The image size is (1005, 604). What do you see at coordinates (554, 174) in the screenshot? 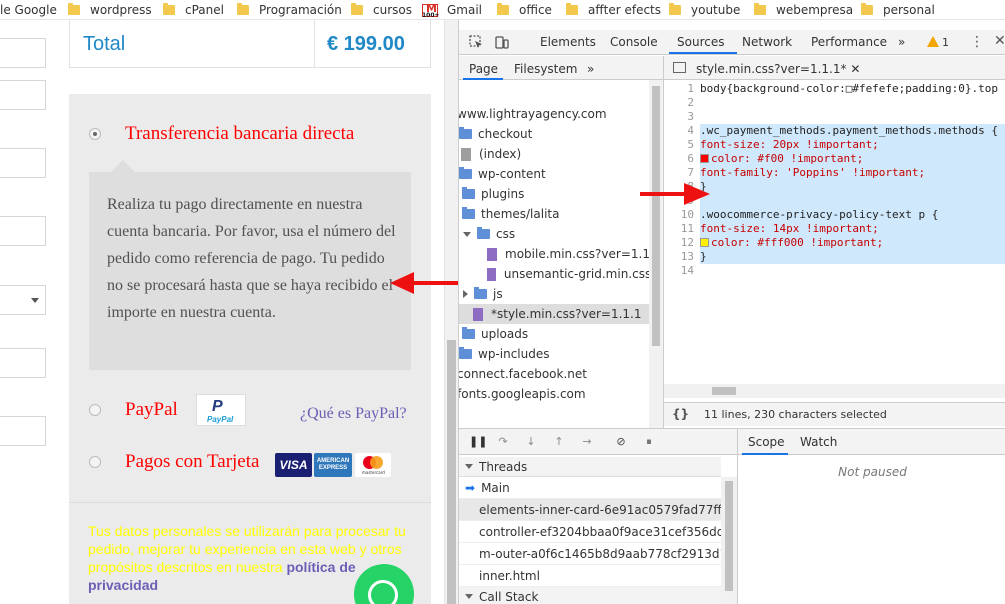
I see `tree-item: wp-content` at bounding box center [554, 174].